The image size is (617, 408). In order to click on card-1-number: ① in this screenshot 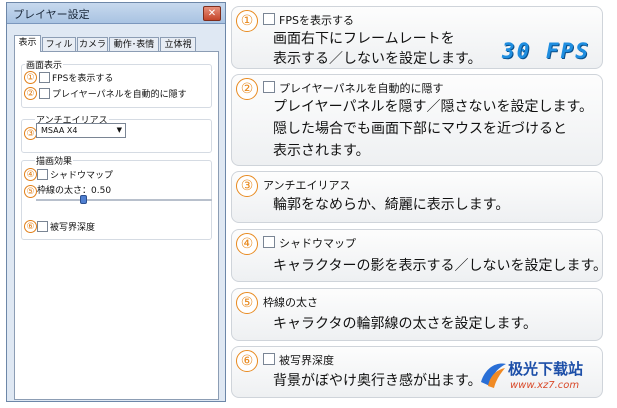, I will do `click(247, 21)`.